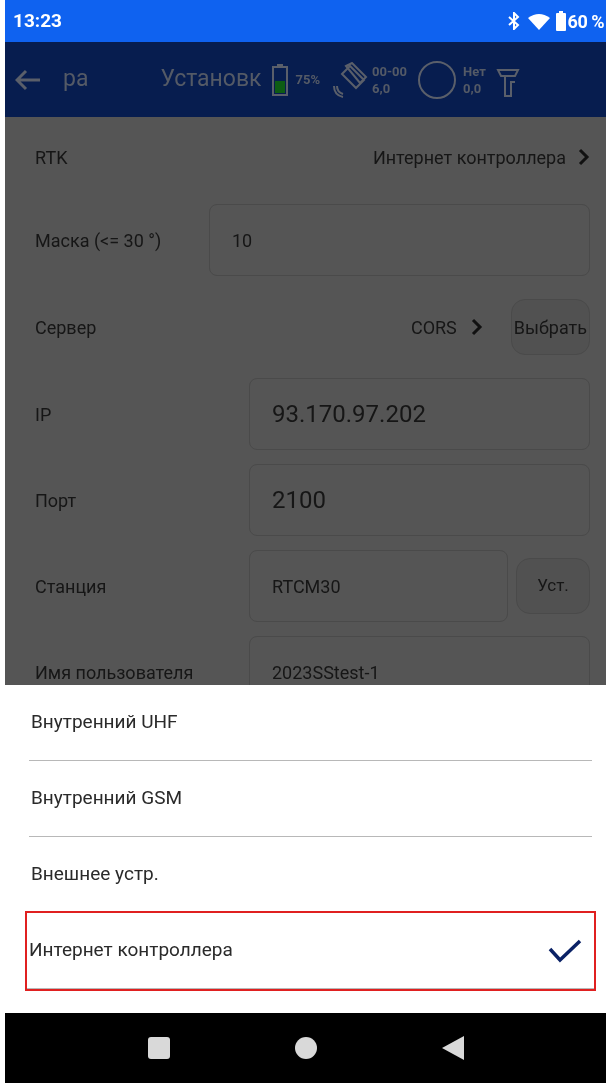 The height and width of the screenshot is (1083, 606). Describe the element at coordinates (115, 672) in the screenshot. I see `field-label: Имя пользователя` at that location.